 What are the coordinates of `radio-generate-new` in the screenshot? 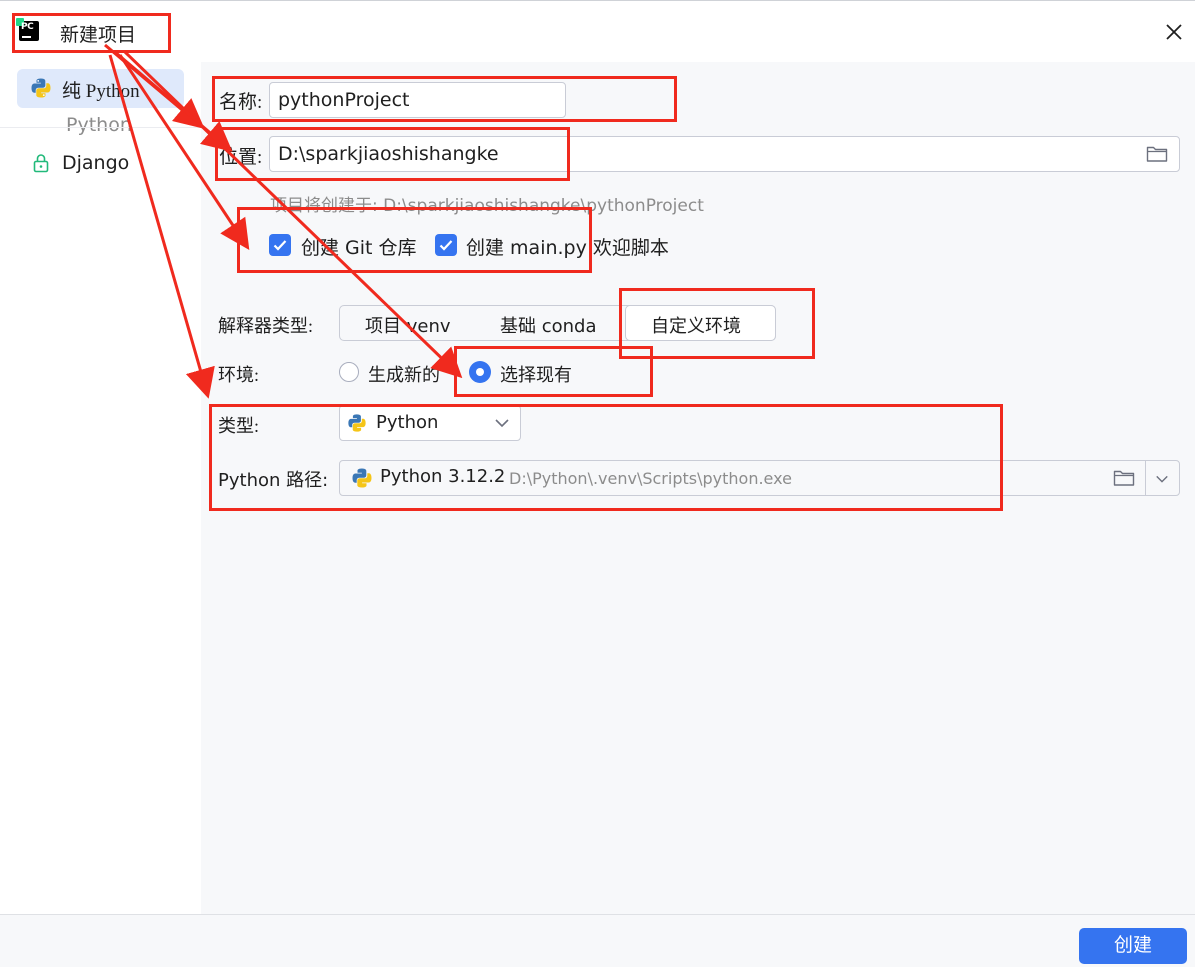 It's located at (349, 372).